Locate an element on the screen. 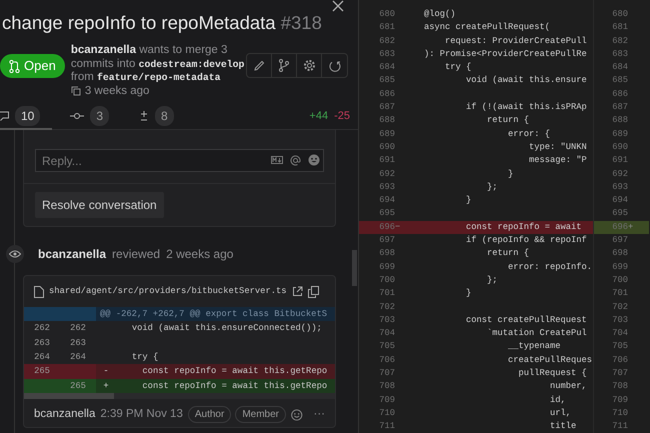 The height and width of the screenshot is (433, 650). comment-time: 2:39 PM Nov 13 is located at coordinates (141, 414).